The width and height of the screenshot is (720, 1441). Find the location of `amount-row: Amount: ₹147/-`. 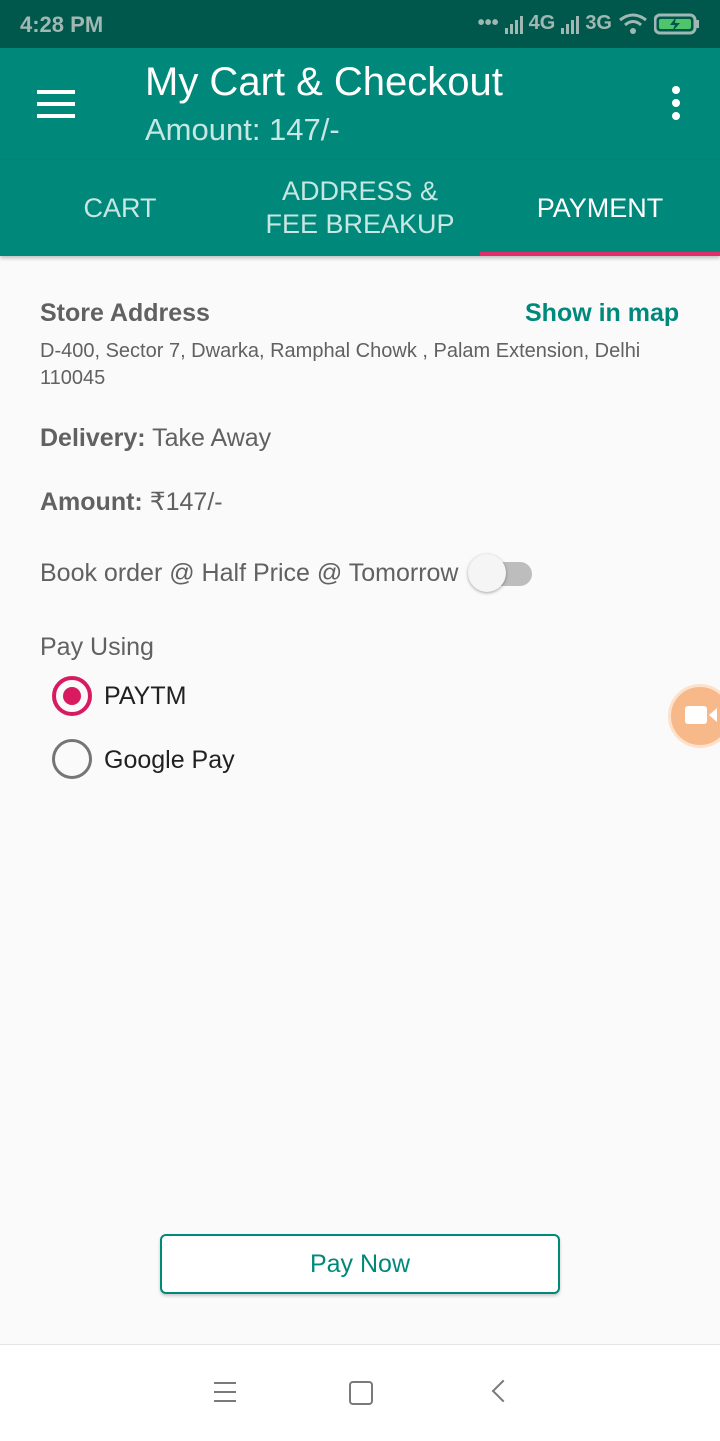

amount-row: Amount: ₹147/- is located at coordinates (131, 502).